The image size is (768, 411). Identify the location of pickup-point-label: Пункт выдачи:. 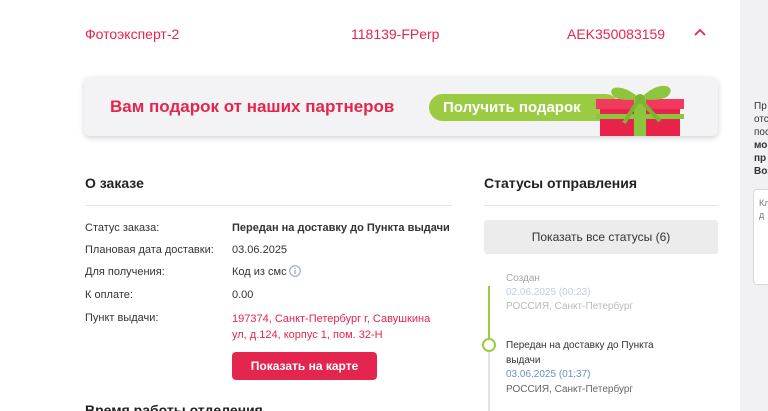
(122, 318).